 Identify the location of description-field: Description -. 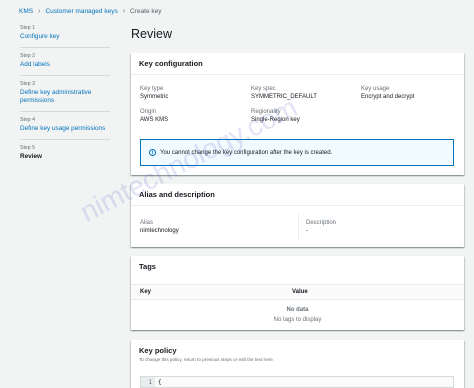
(321, 227).